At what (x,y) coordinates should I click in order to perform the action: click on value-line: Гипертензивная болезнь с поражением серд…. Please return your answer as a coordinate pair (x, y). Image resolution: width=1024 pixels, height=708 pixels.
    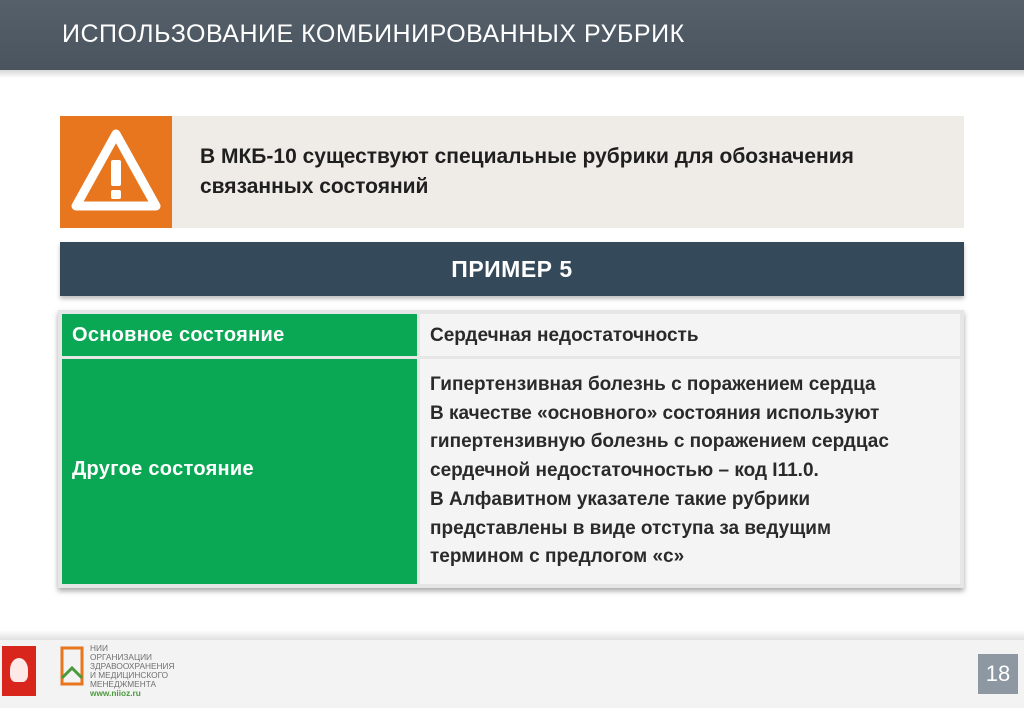
    Looking at the image, I should click on (653, 384).